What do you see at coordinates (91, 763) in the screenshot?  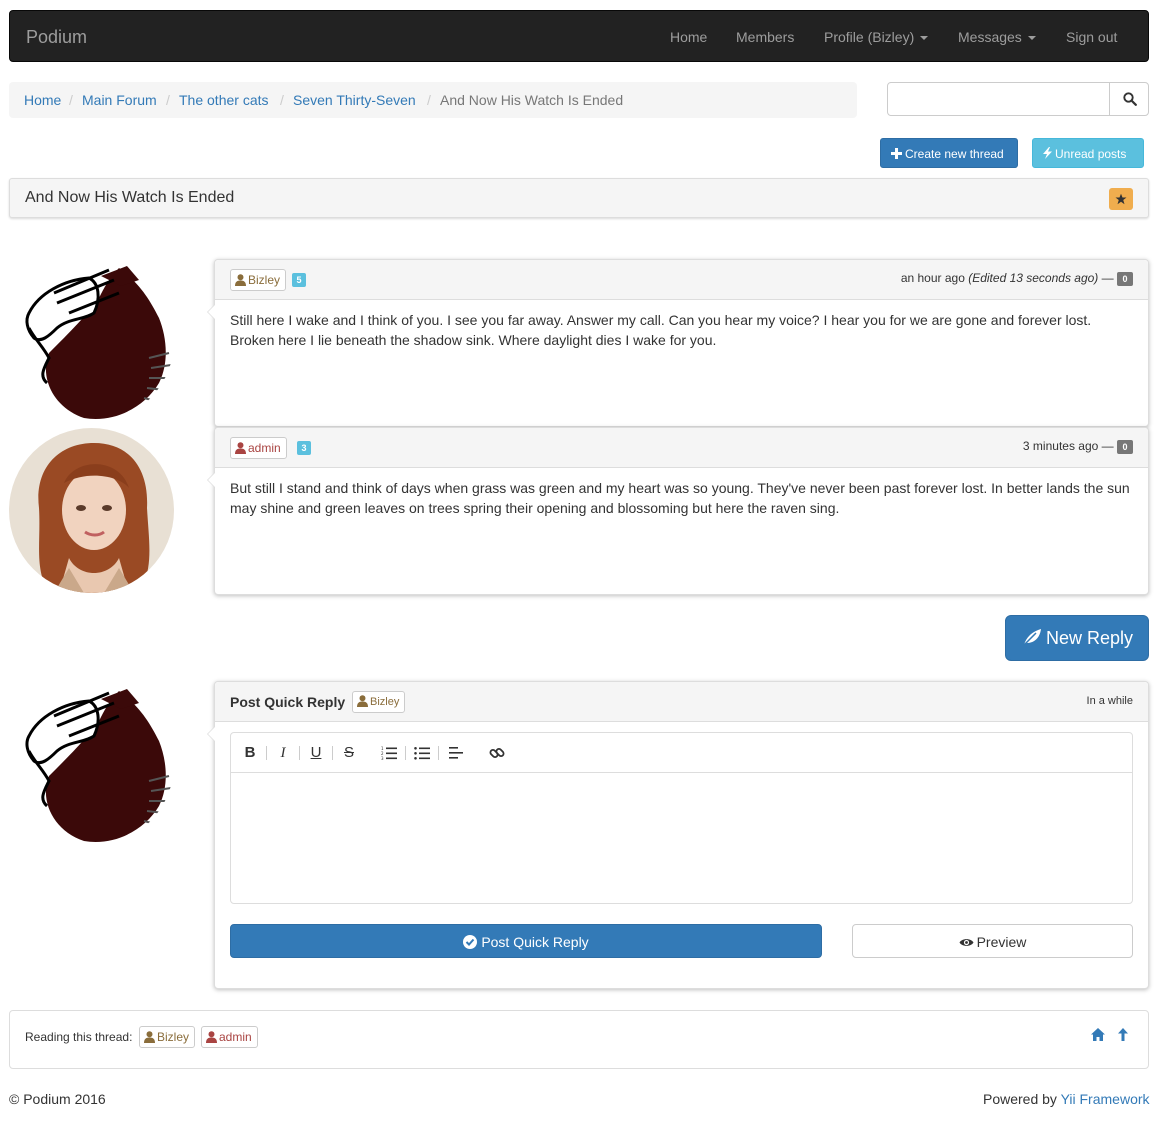 I see `avatar-bizley-reply` at bounding box center [91, 763].